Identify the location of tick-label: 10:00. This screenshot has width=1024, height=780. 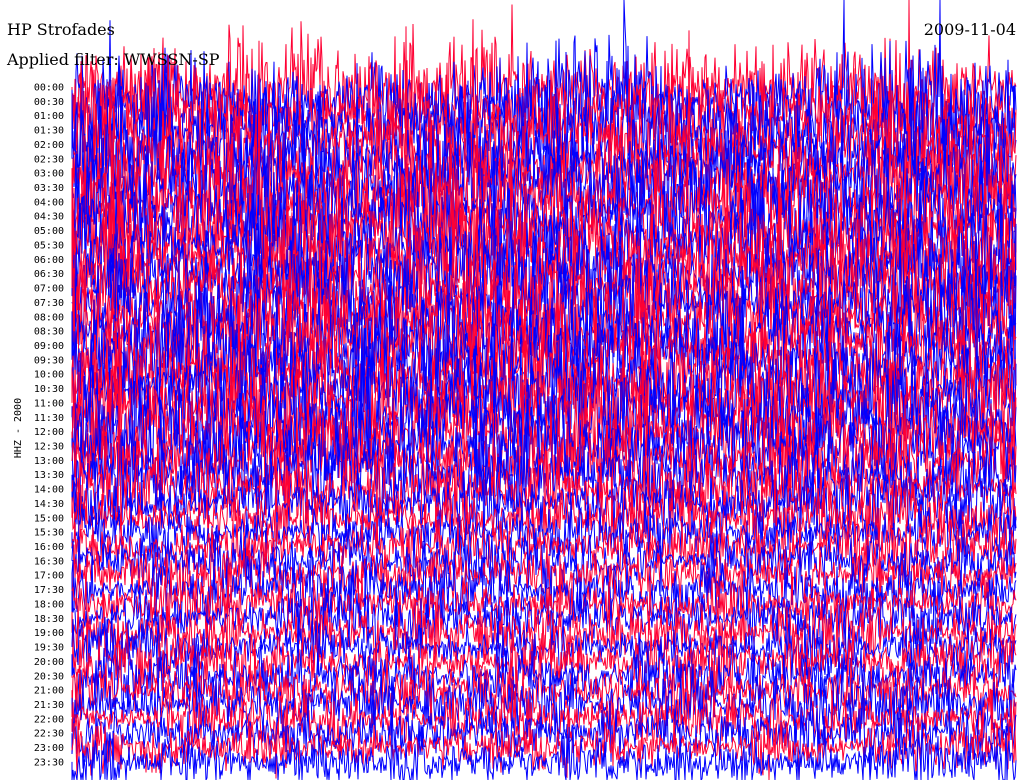
(49, 375).